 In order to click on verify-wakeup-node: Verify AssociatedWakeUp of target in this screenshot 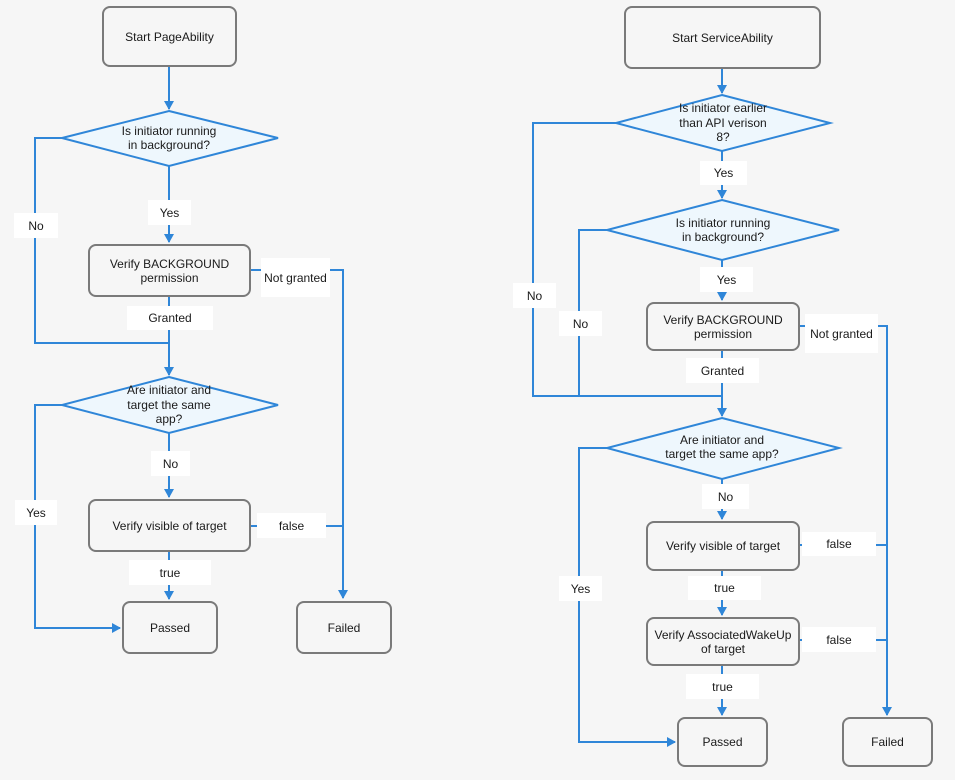, I will do `click(723, 641)`.